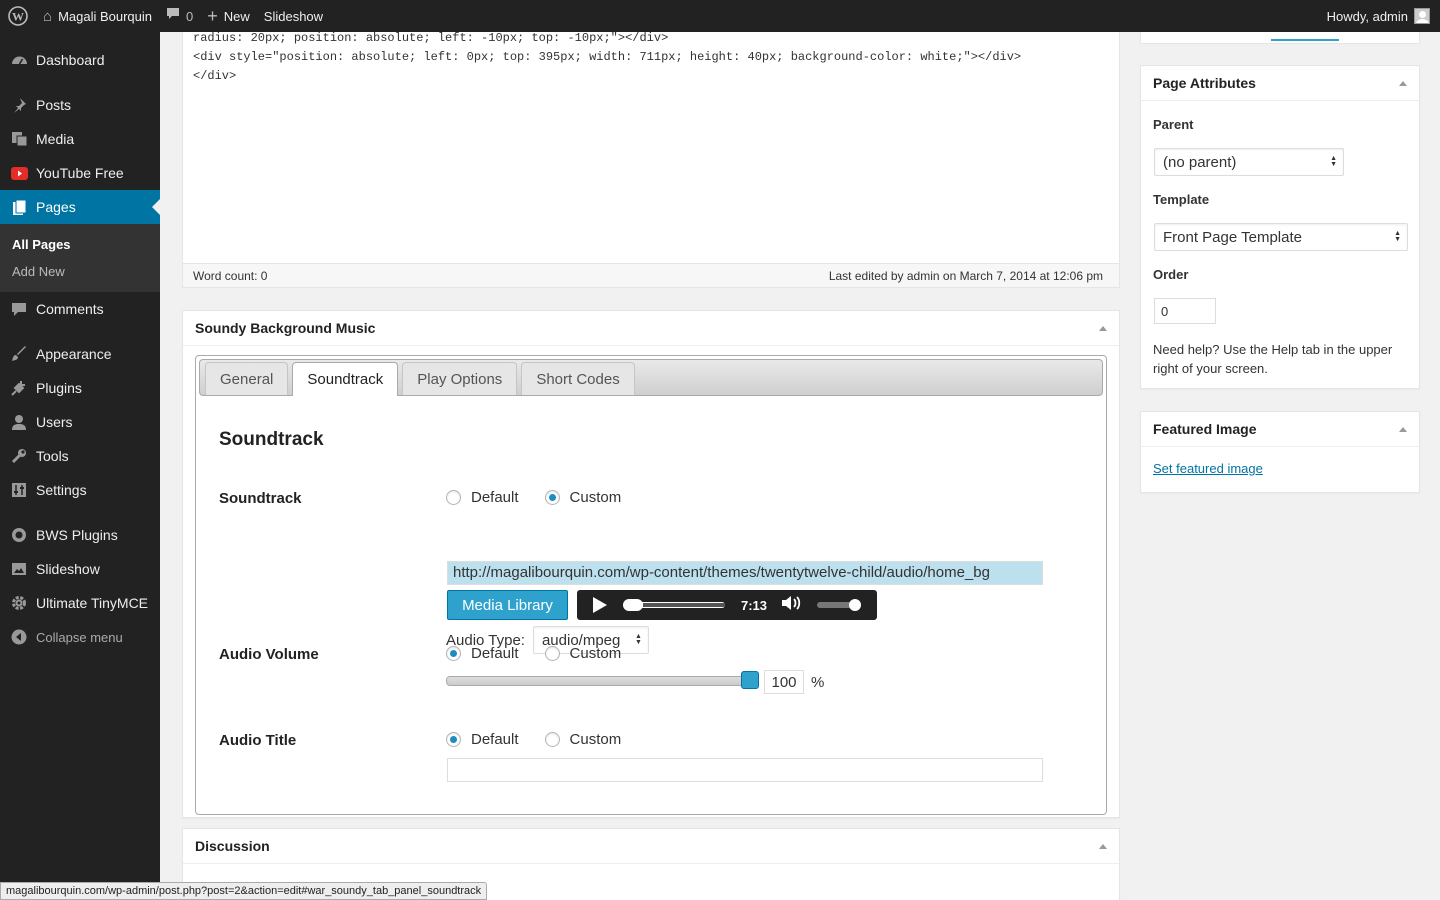  What do you see at coordinates (495, 497) in the screenshot?
I see `soundtrack-default-label: Default` at bounding box center [495, 497].